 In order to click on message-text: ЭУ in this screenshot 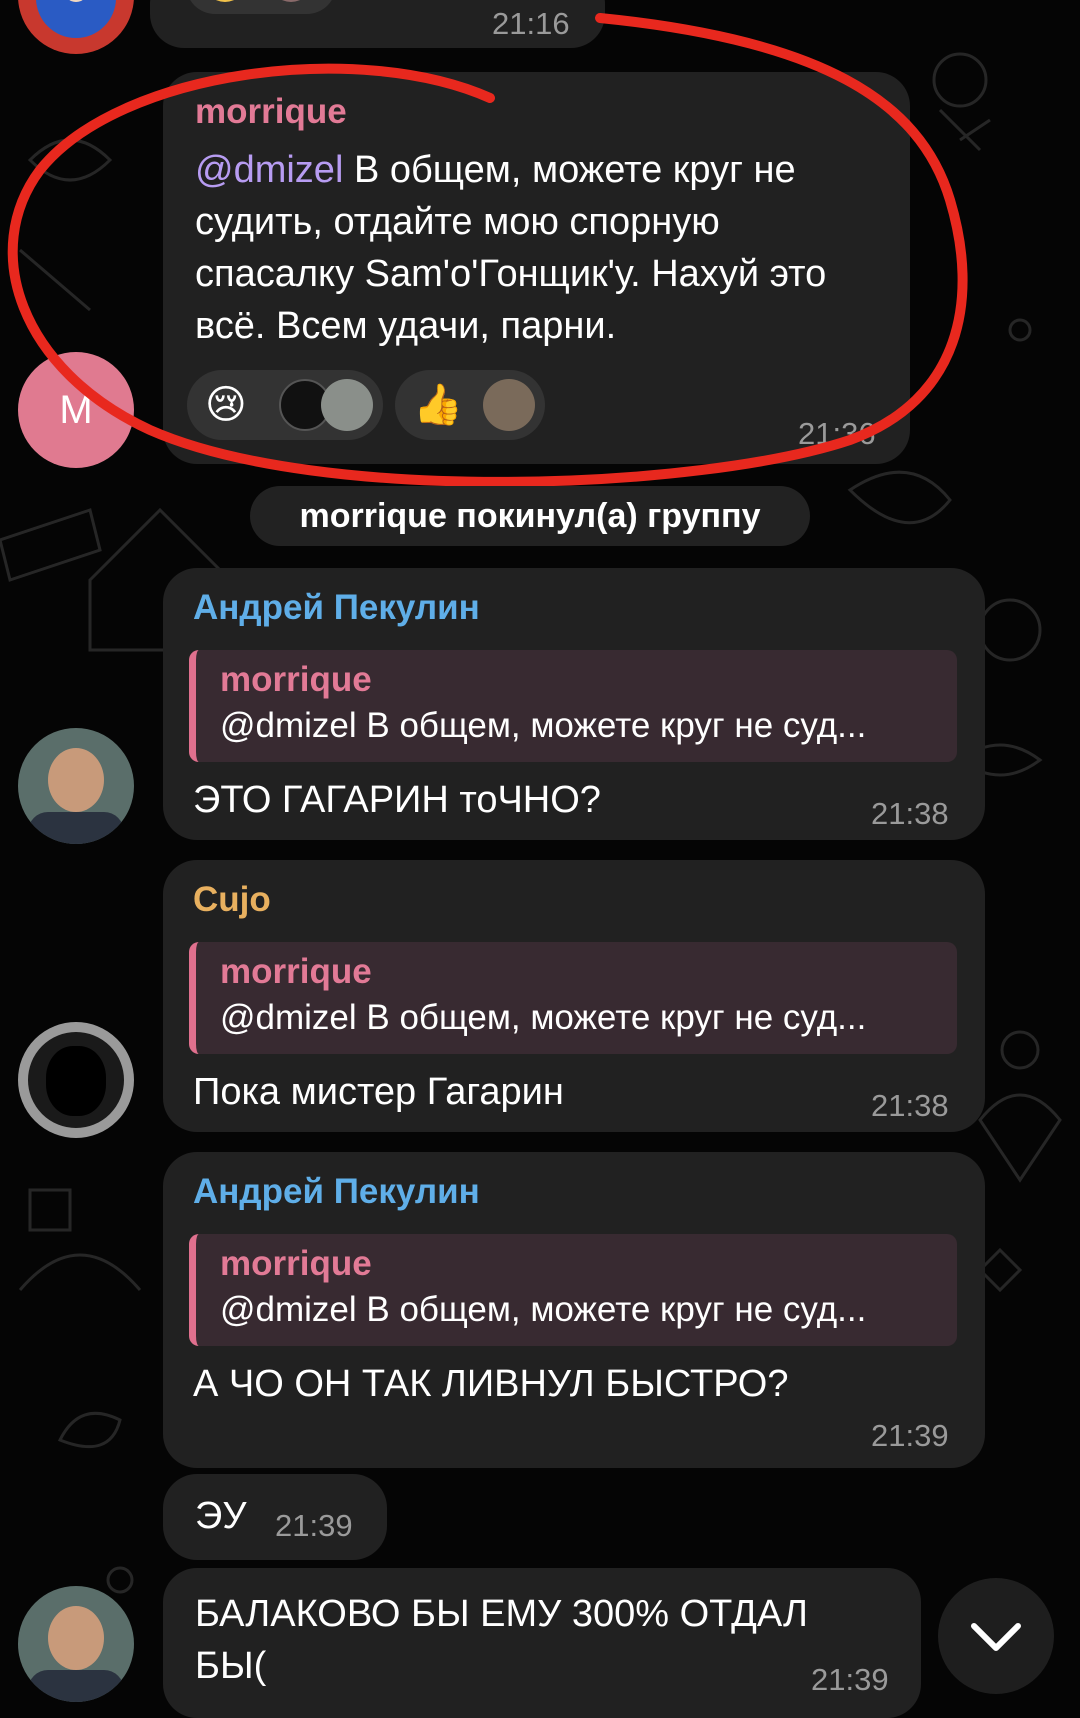, I will do `click(221, 1516)`.